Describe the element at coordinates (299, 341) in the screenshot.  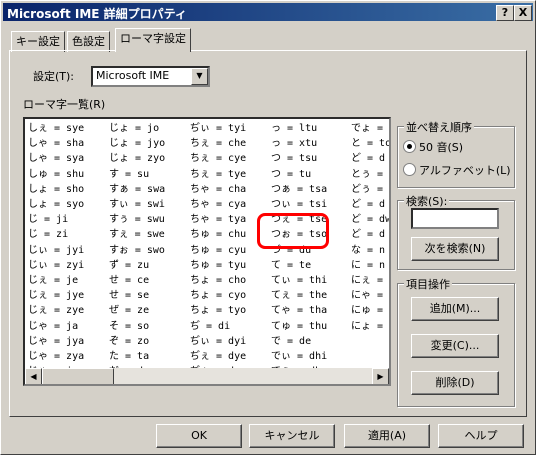
I see `romaji-entry: で = de` at that location.